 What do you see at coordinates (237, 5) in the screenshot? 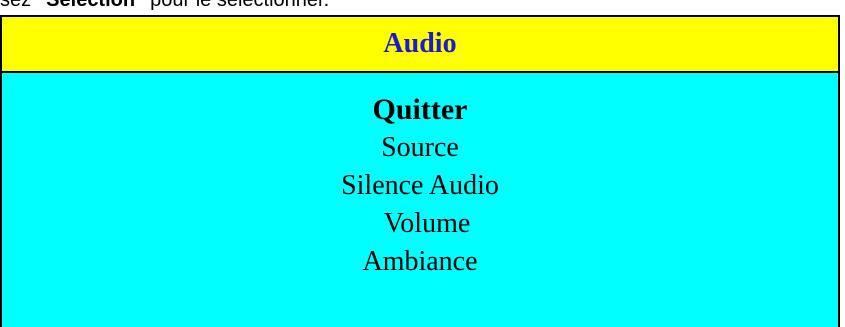
I see `instruction-suffix: pour le sélectionner.` at bounding box center [237, 5].